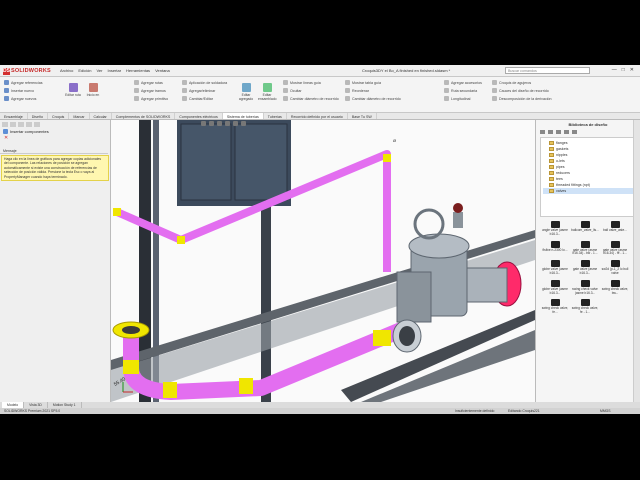 Image resolution: width=640 pixels, height=480 pixels. I want to click on menu-insertar: Insertar, so click(114, 70).